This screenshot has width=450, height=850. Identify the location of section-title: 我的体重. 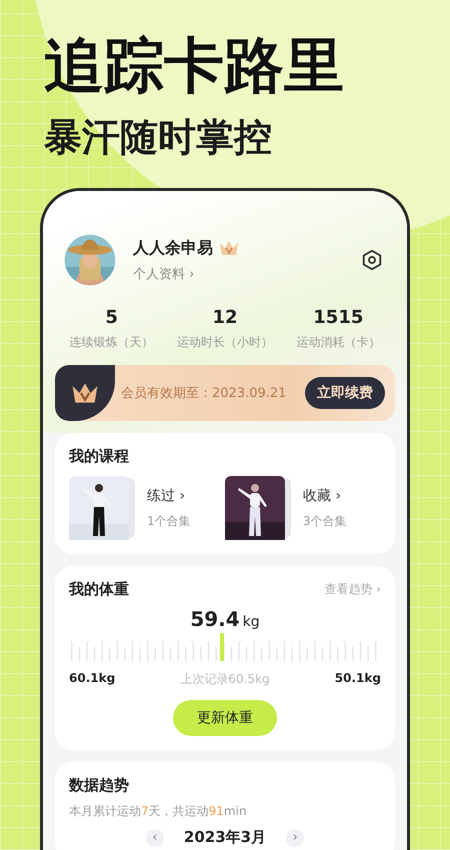
(99, 589).